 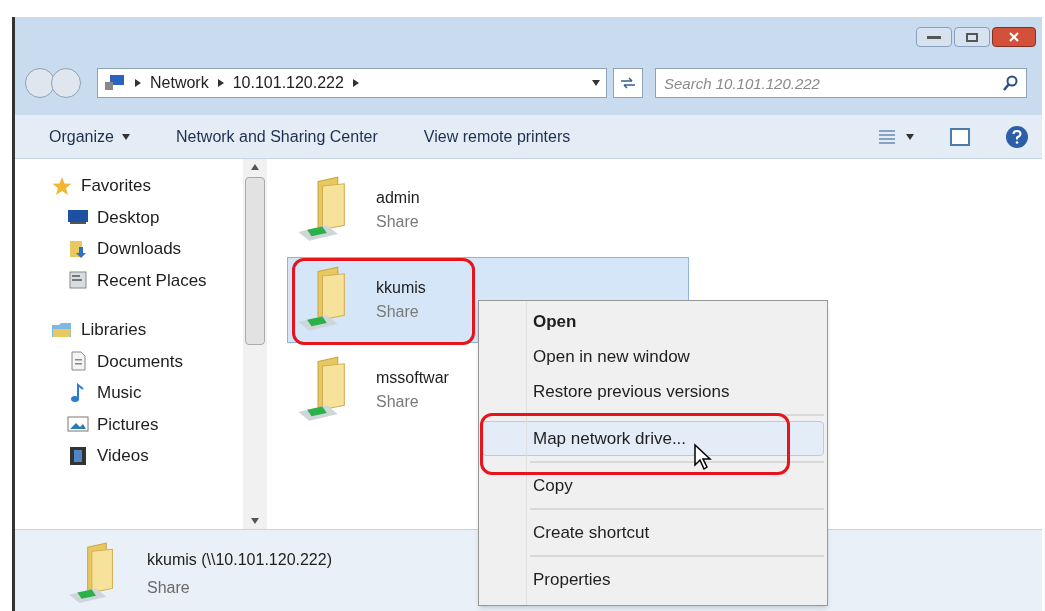 What do you see at coordinates (398, 198) in the screenshot?
I see `share-name: admin` at bounding box center [398, 198].